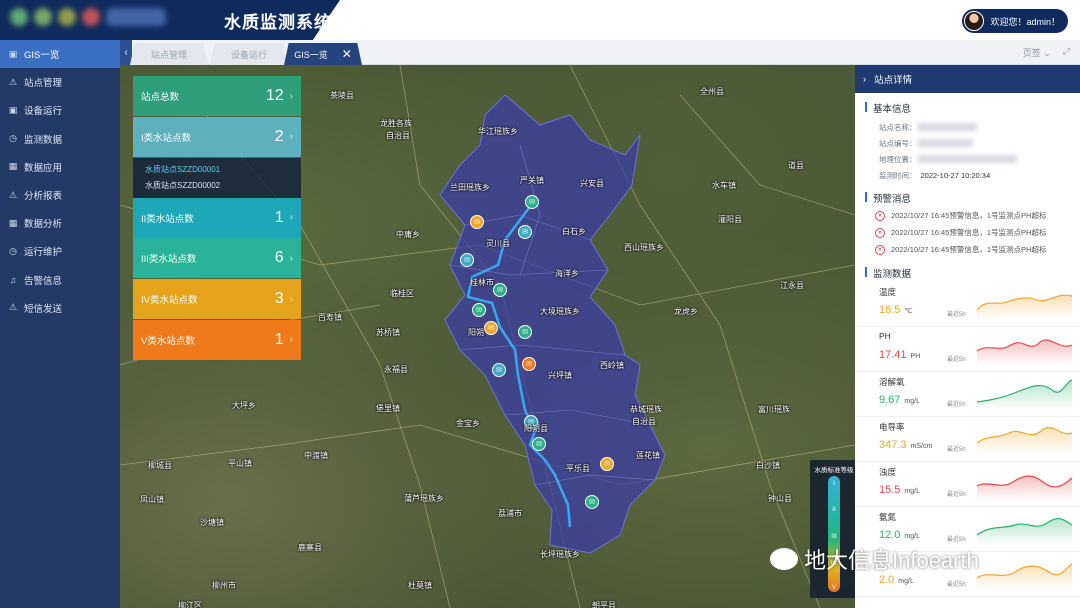 This screenshot has height=608, width=1080. What do you see at coordinates (420, 585) in the screenshot?
I see `place-label: 杜莫镇` at bounding box center [420, 585].